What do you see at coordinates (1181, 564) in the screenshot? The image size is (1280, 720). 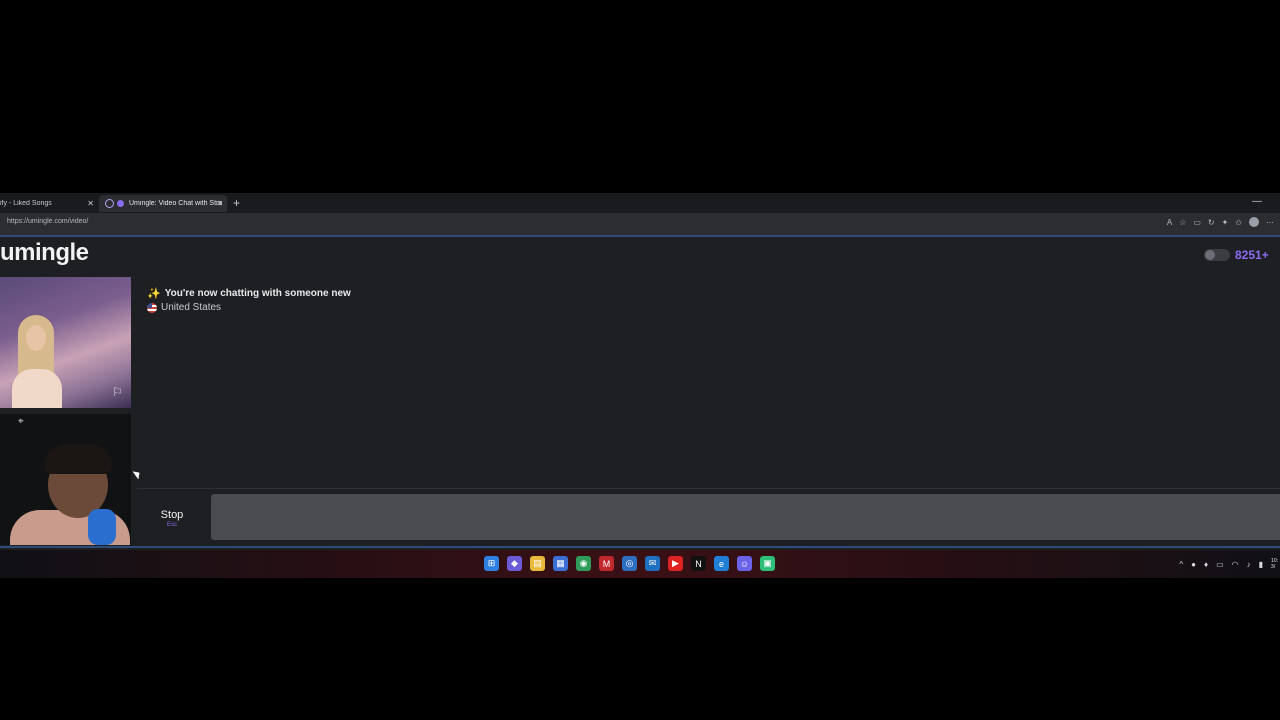 I see `chevron-up-icon: ^` at bounding box center [1181, 564].